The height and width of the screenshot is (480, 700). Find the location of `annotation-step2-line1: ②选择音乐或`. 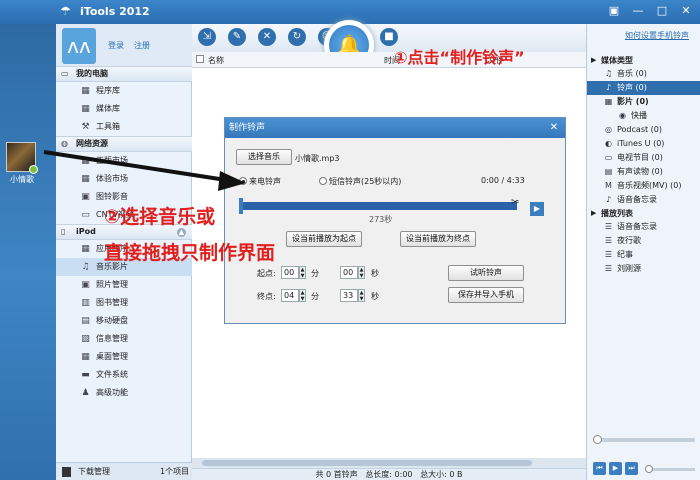

annotation-step2-line1: ②选择音乐或 is located at coordinates (160, 217).